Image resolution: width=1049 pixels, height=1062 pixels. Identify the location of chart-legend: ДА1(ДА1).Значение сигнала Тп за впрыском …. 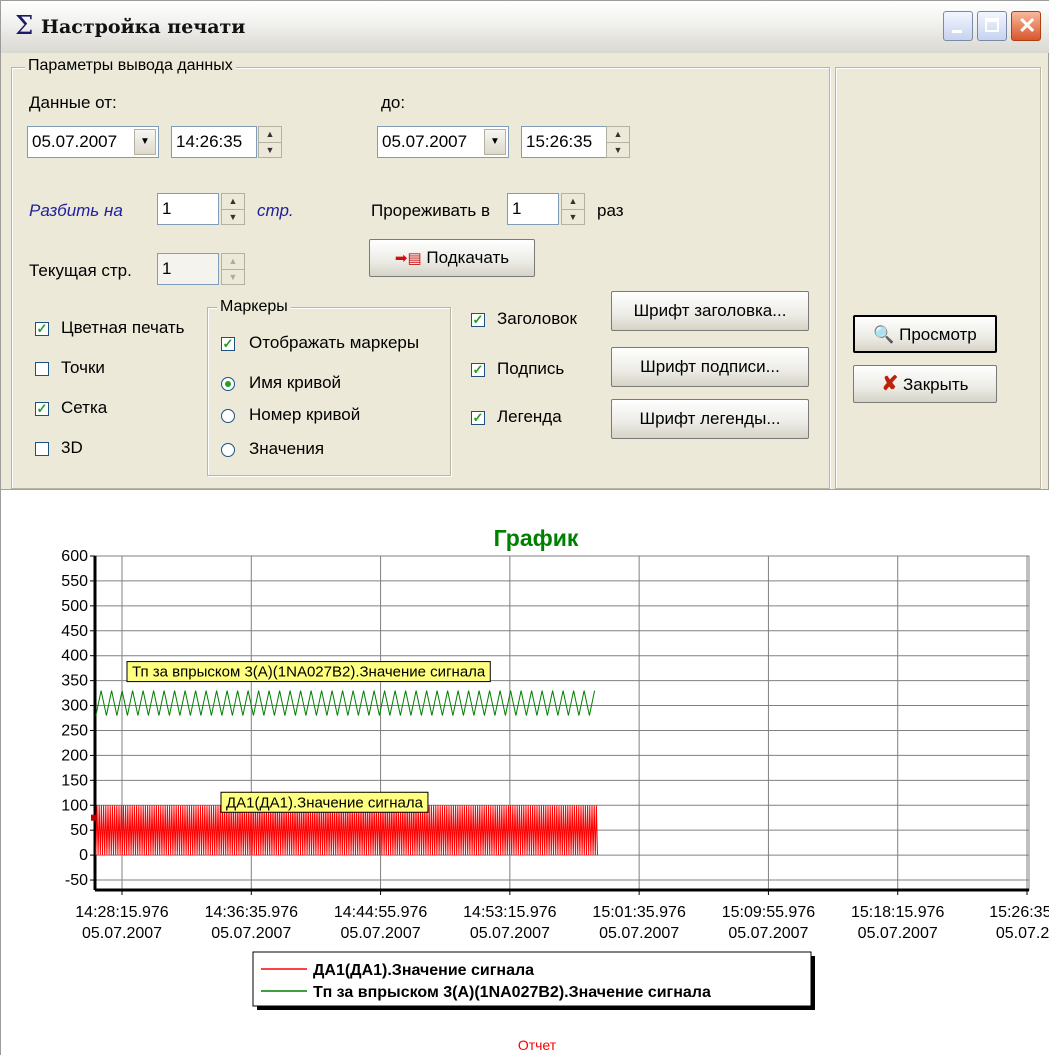
(533, 980).